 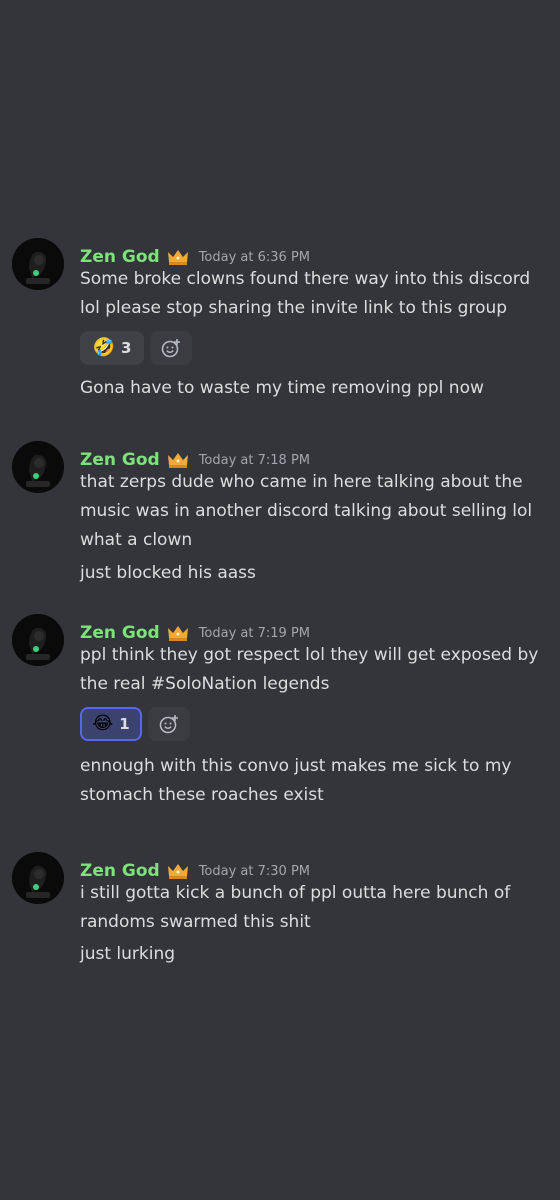 I want to click on message-timestamp: Today at 6:36 PM, so click(x=254, y=257).